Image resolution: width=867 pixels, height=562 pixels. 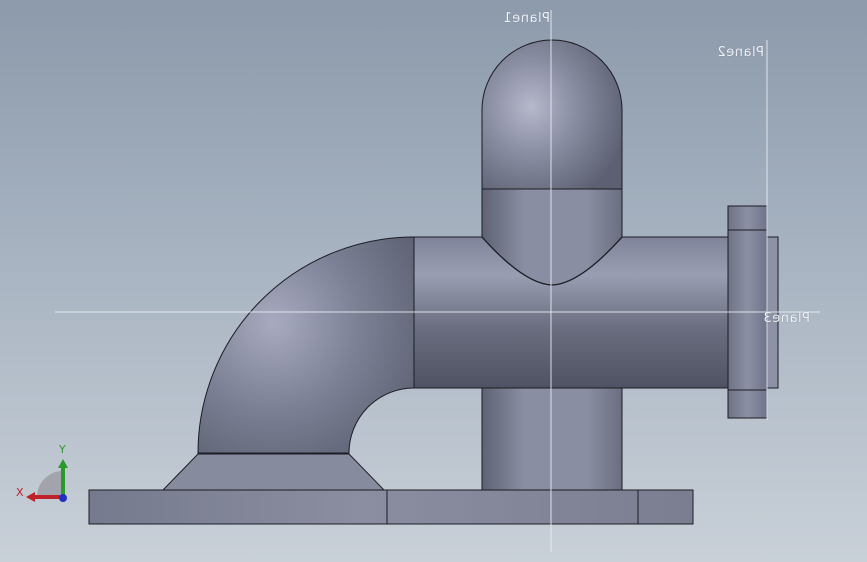 I want to click on coordinate-triad, so click(x=47, y=480).